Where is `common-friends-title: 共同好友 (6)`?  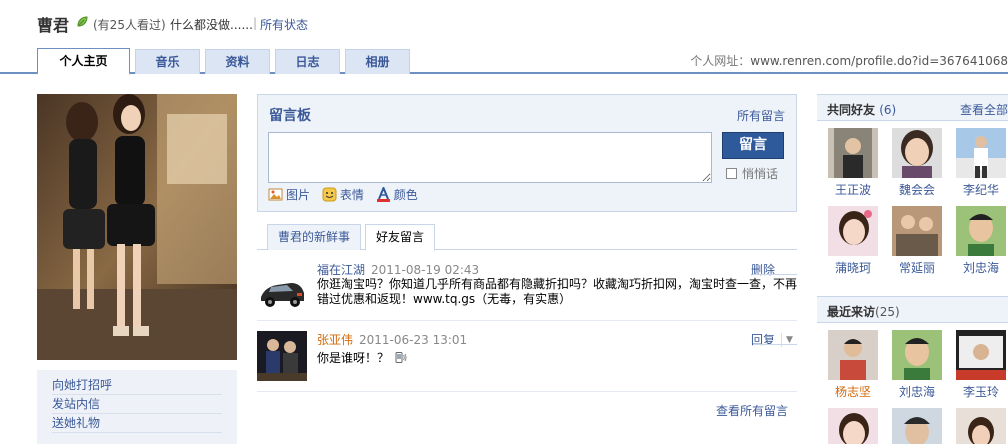
common-friends-title: 共同好友 (6) is located at coordinates (861, 109).